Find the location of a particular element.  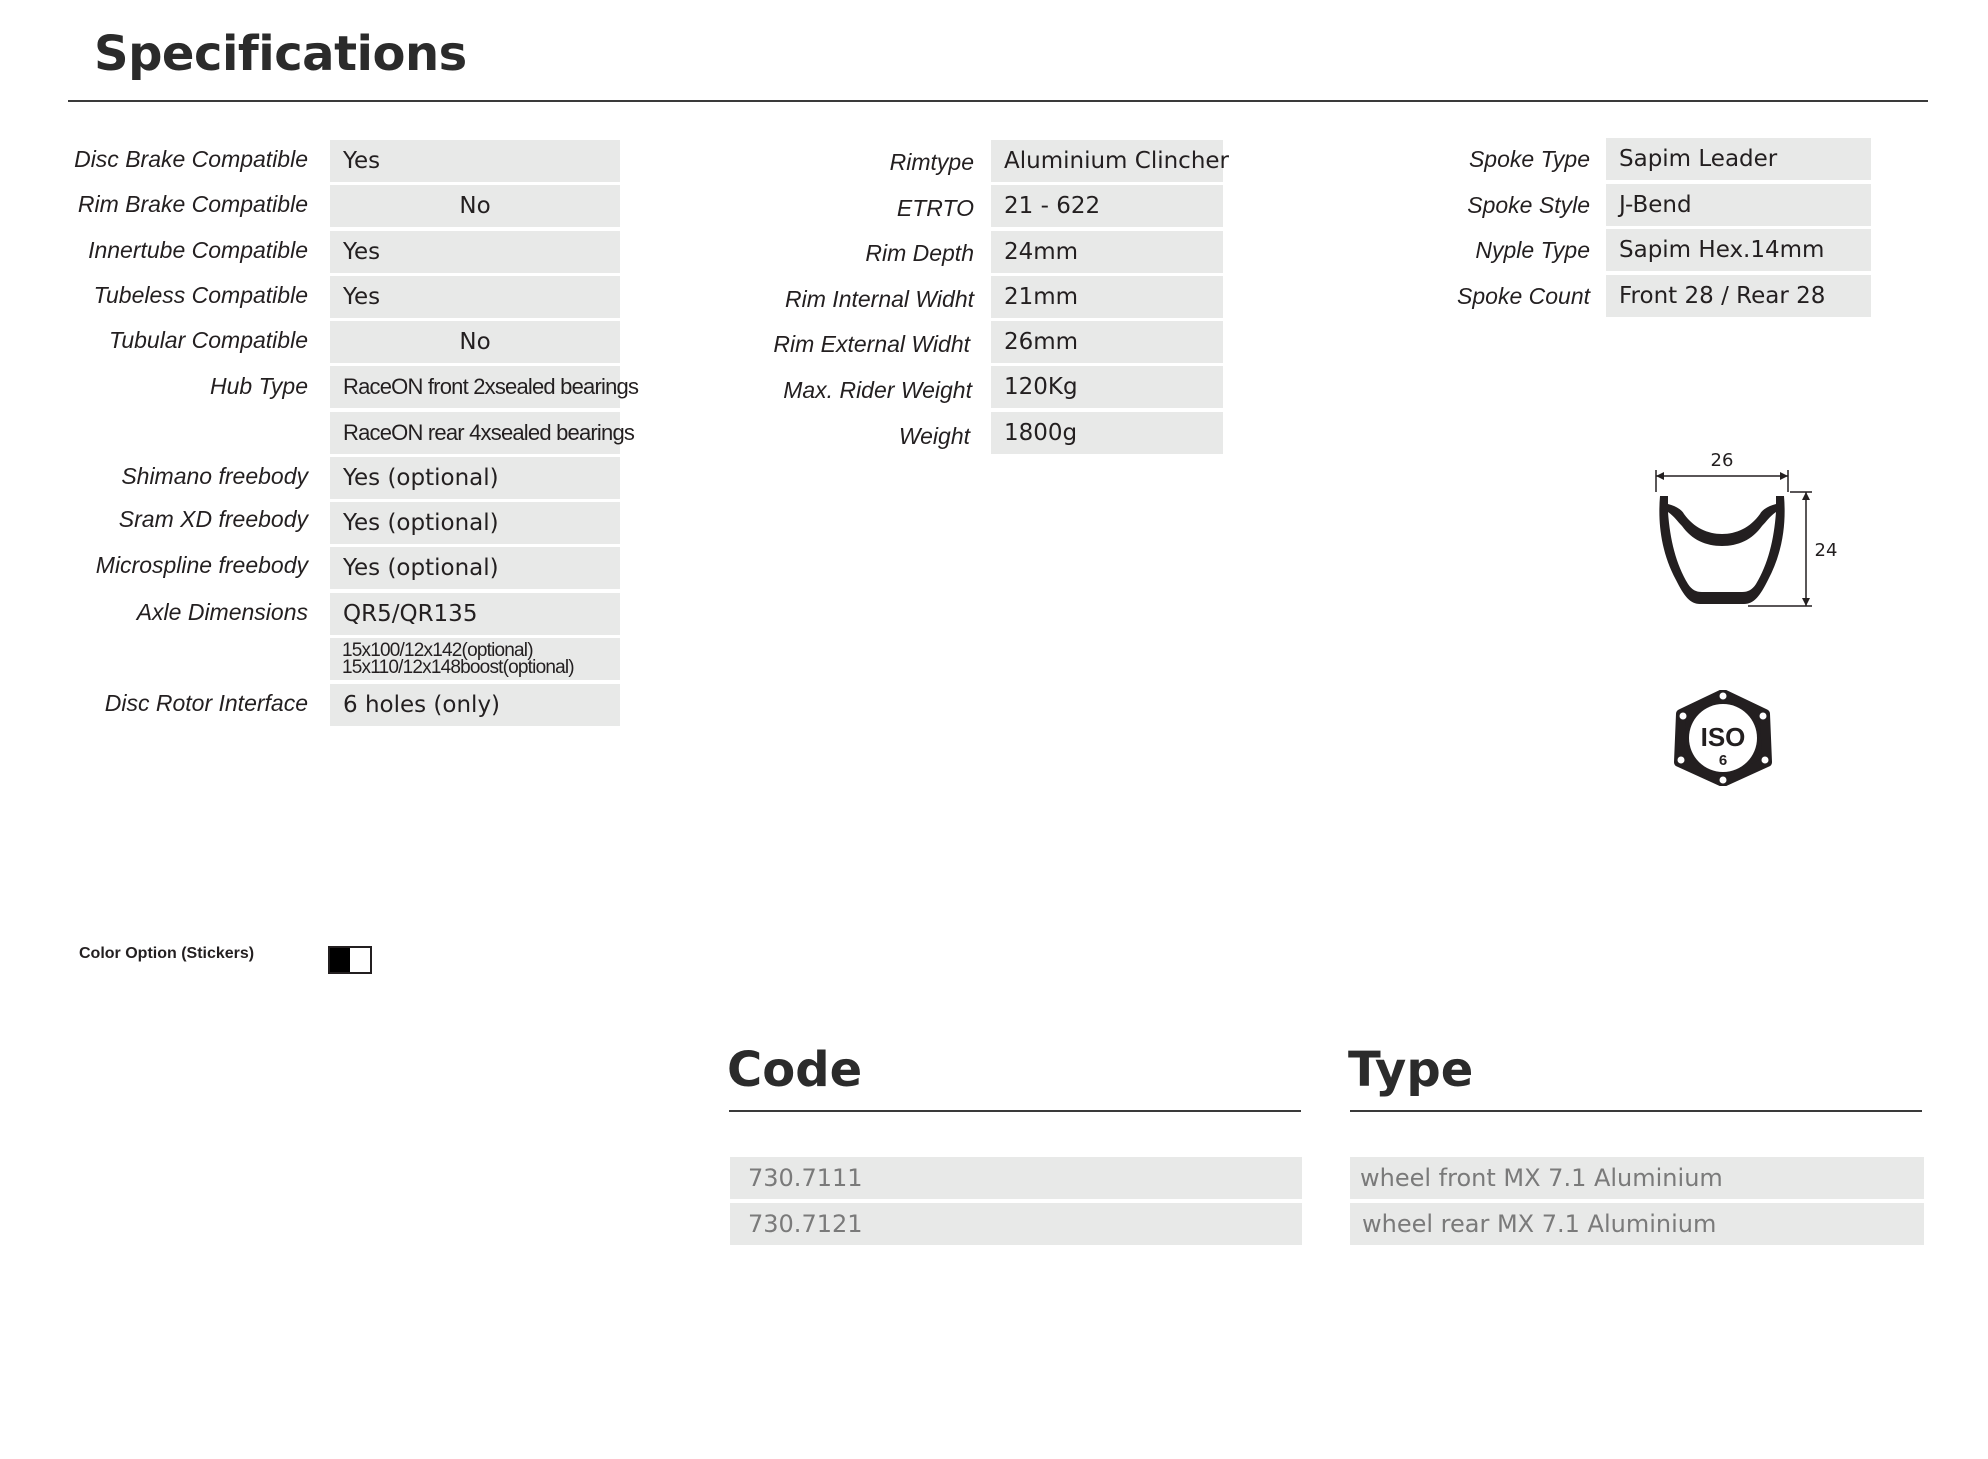

spec-label: Sram XD freebody is located at coordinates (213, 519).